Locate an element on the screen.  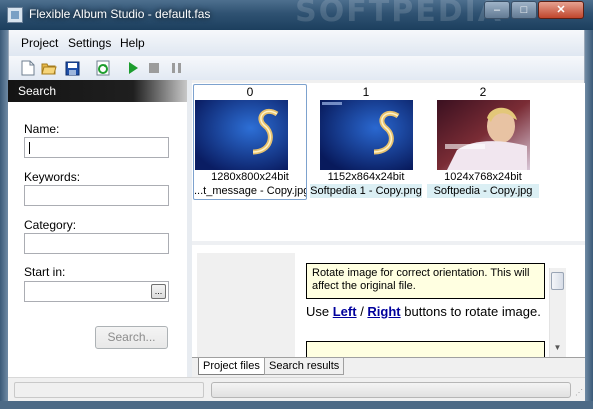
minimize-button: – is located at coordinates (497, 10).